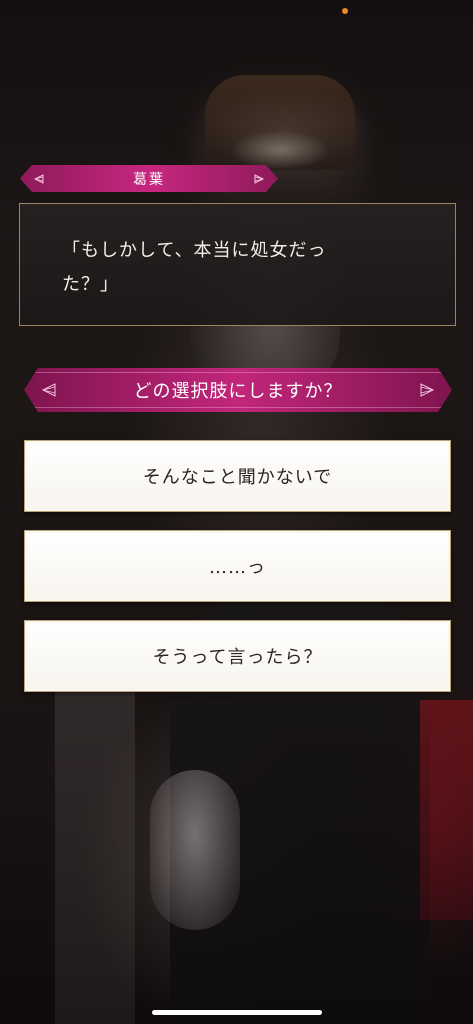  I want to click on home-indicator, so click(237, 1012).